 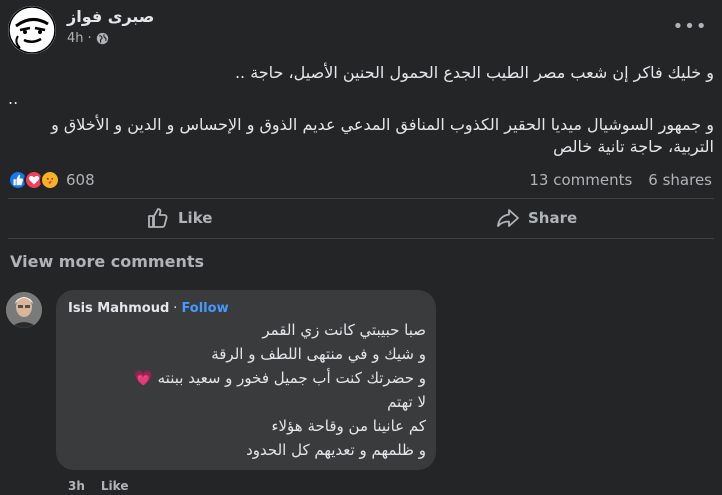 I want to click on author-avatar-drawing, so click(x=32, y=30).